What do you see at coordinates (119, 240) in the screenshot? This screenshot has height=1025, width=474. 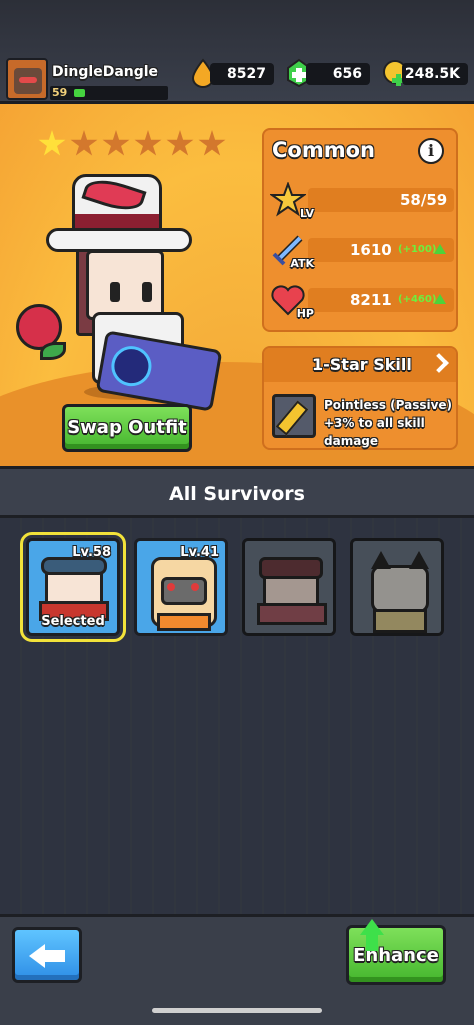 I see `hat-brim` at bounding box center [119, 240].